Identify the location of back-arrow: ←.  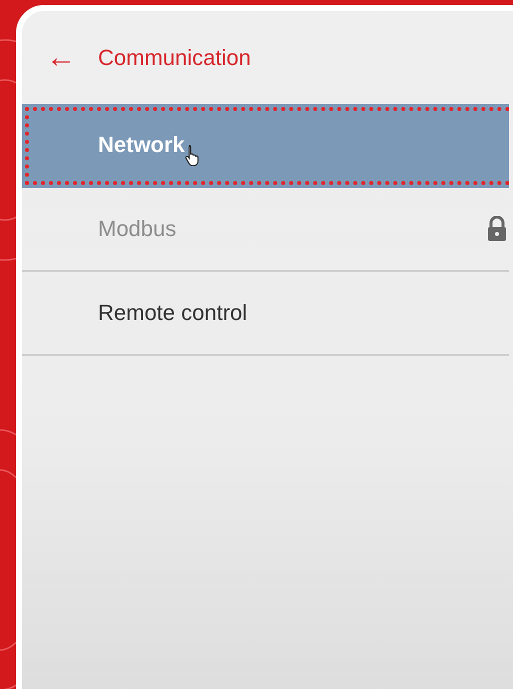
(61, 57).